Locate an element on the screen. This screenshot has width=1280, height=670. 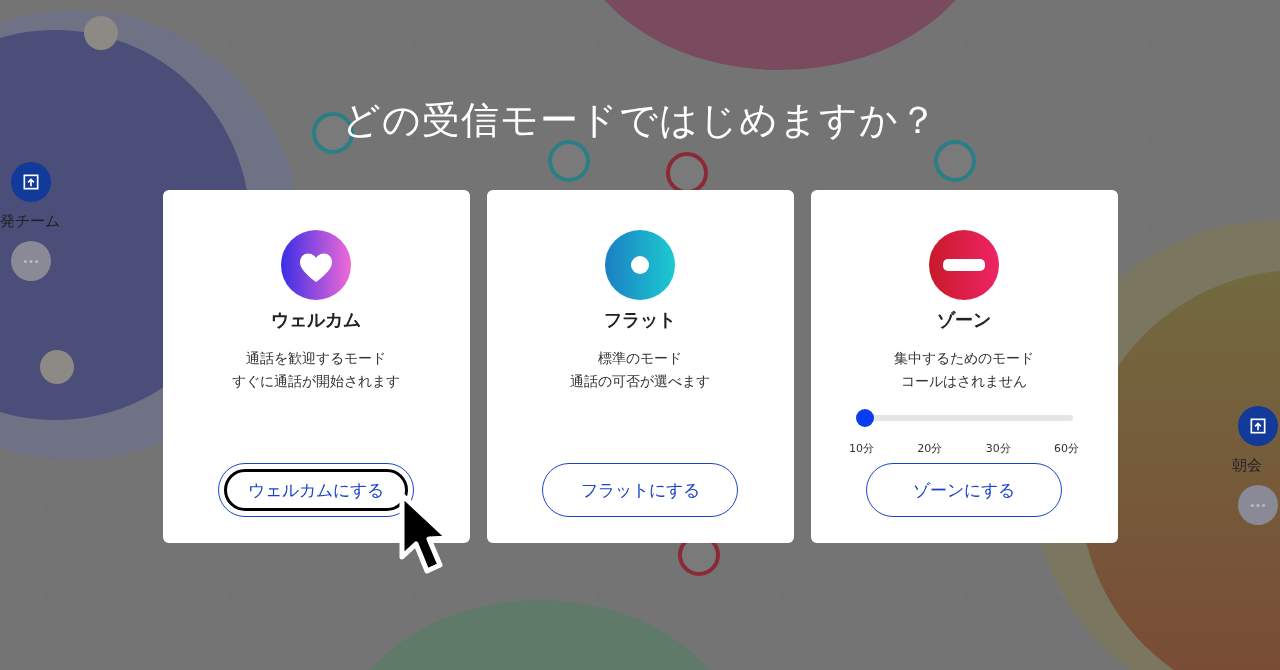
mode-description: 標準のモード is located at coordinates (640, 359).